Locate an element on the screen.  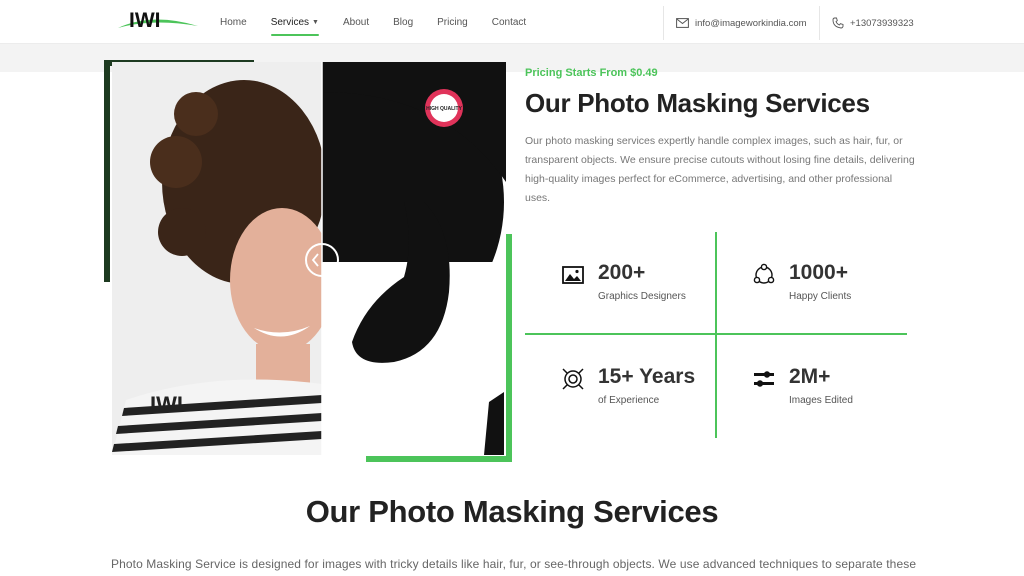
pricing-tag: Pricing Starts From $0.49 is located at coordinates (591, 73).